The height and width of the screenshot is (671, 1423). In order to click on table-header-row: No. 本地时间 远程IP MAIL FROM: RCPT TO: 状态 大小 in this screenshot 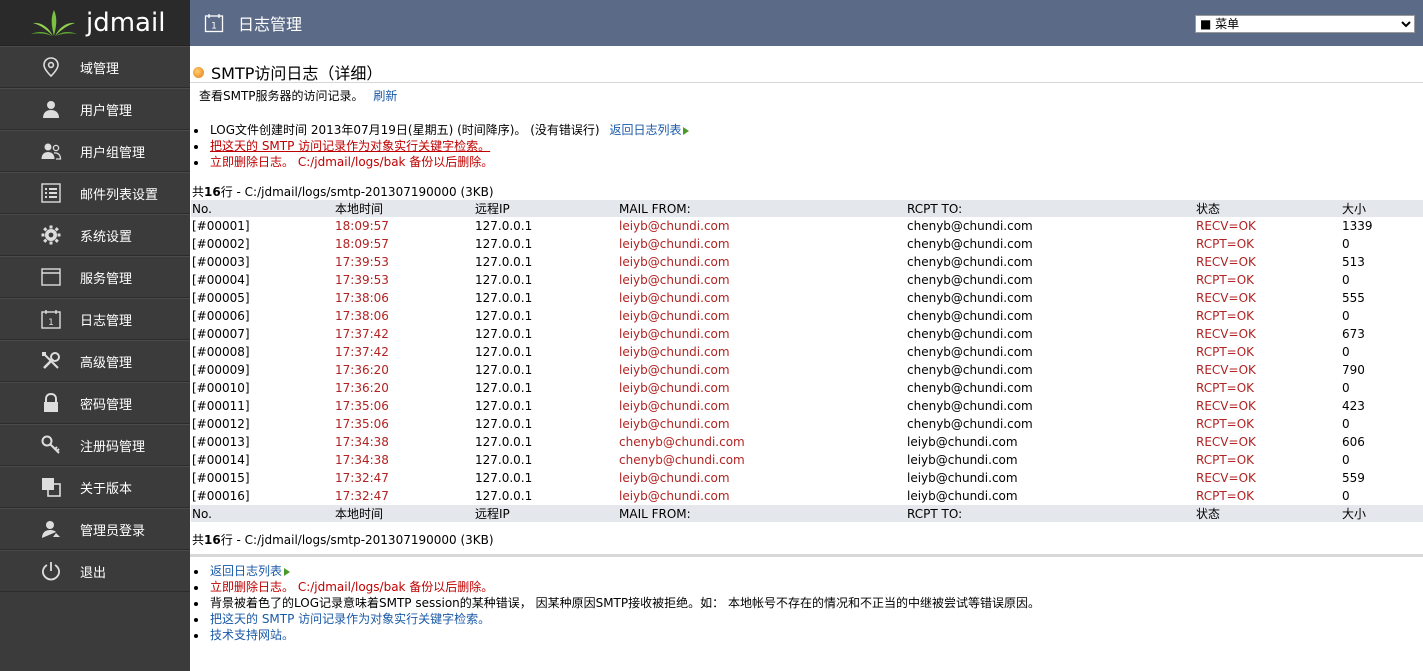, I will do `click(807, 208)`.